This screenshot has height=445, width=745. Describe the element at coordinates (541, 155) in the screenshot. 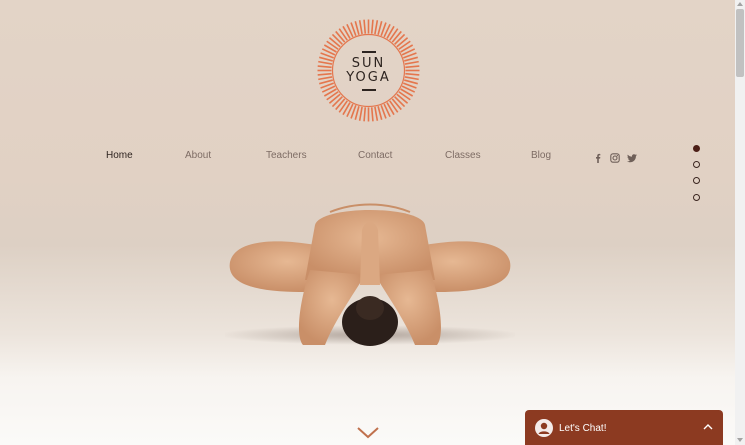

I see `nav-blog: Blog` at that location.